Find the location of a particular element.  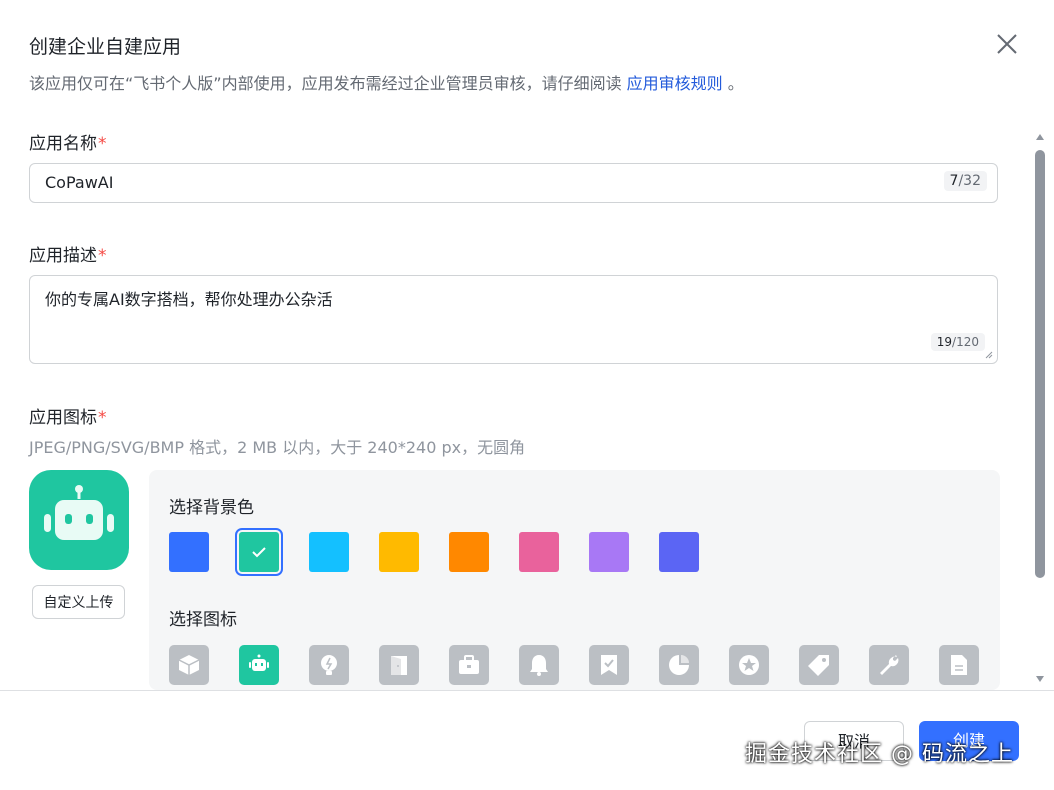

subtitle-suffix: 。 is located at coordinates (733, 83).